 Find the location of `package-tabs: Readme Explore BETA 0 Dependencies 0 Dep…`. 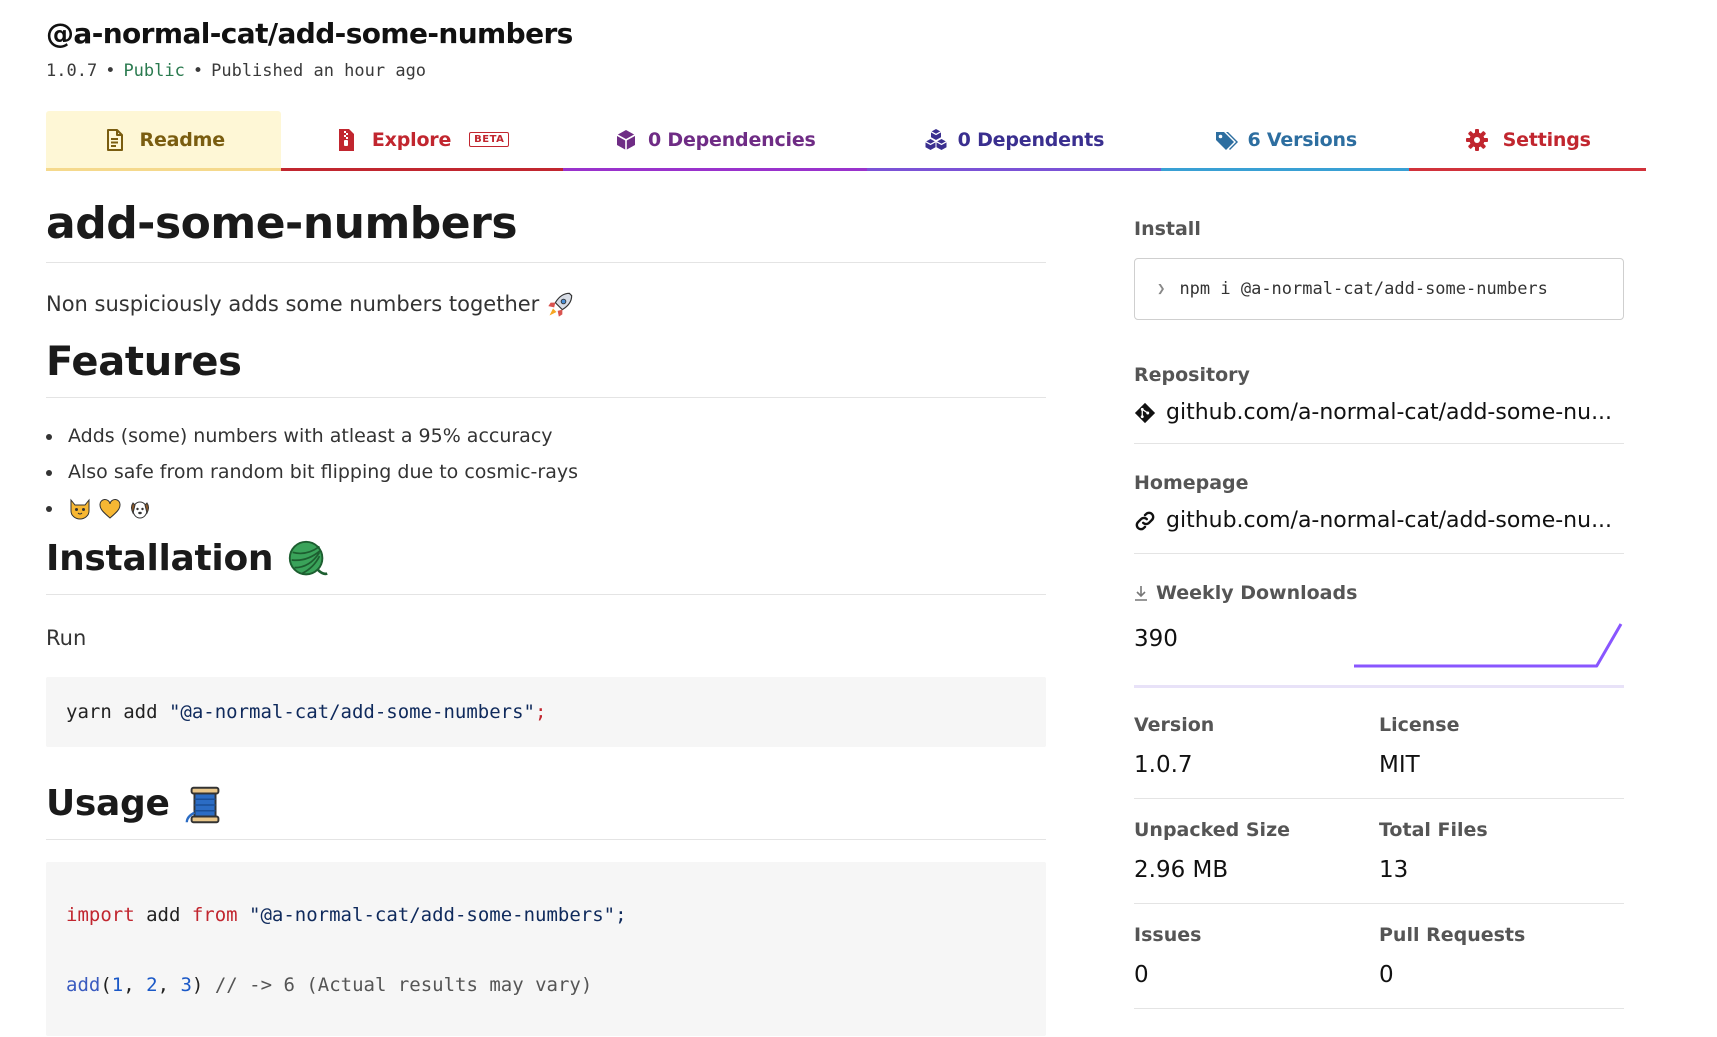

package-tabs: Readme Explore BETA 0 Dependencies 0 Dep… is located at coordinates (846, 141).